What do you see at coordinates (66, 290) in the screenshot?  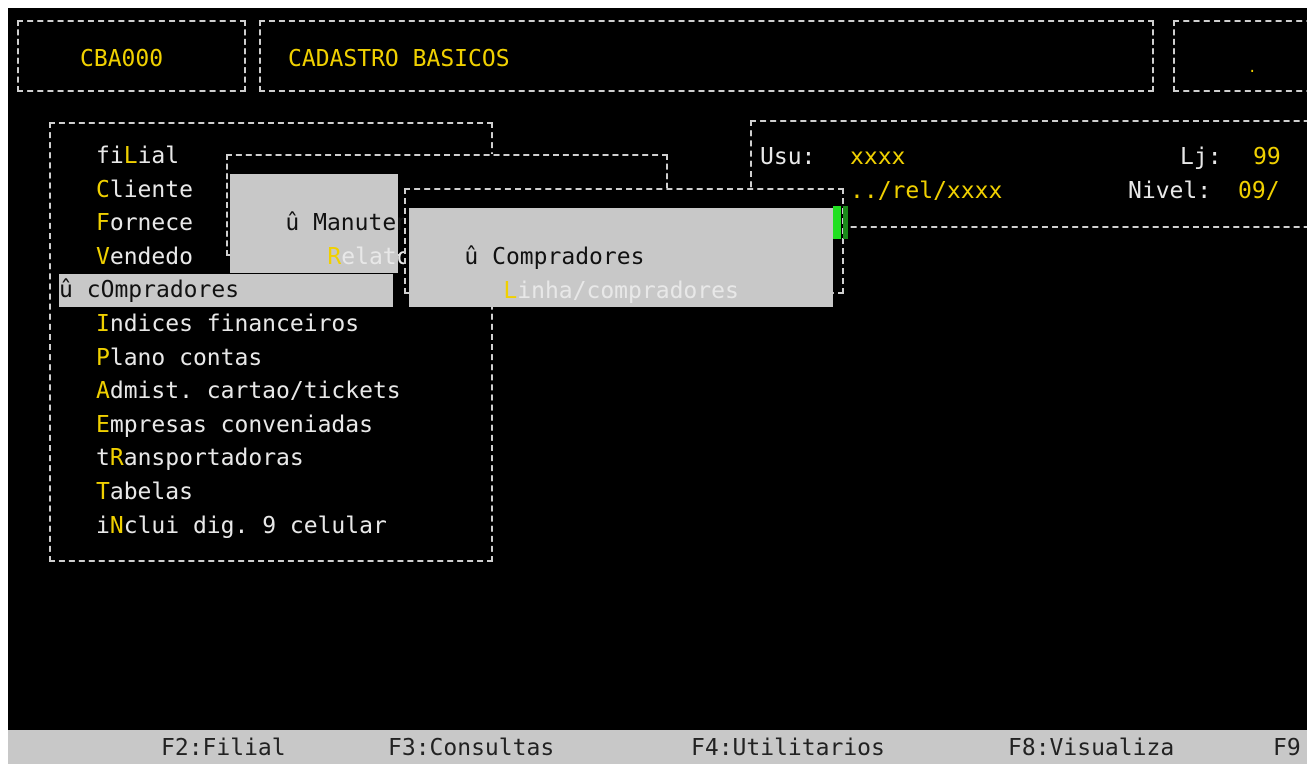 I see `selection-marker-icon: û` at bounding box center [66, 290].